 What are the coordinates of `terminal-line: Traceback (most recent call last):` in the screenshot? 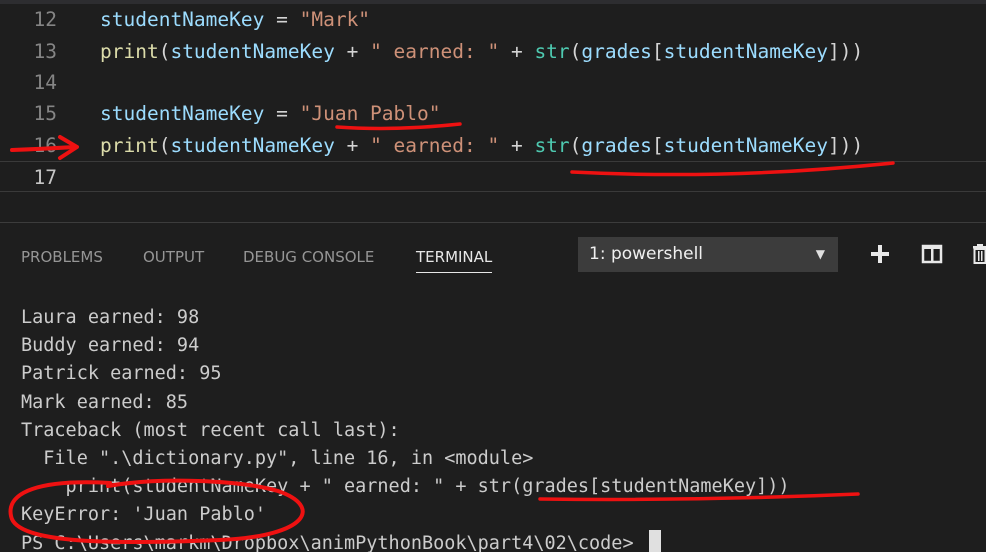 It's located at (210, 431).